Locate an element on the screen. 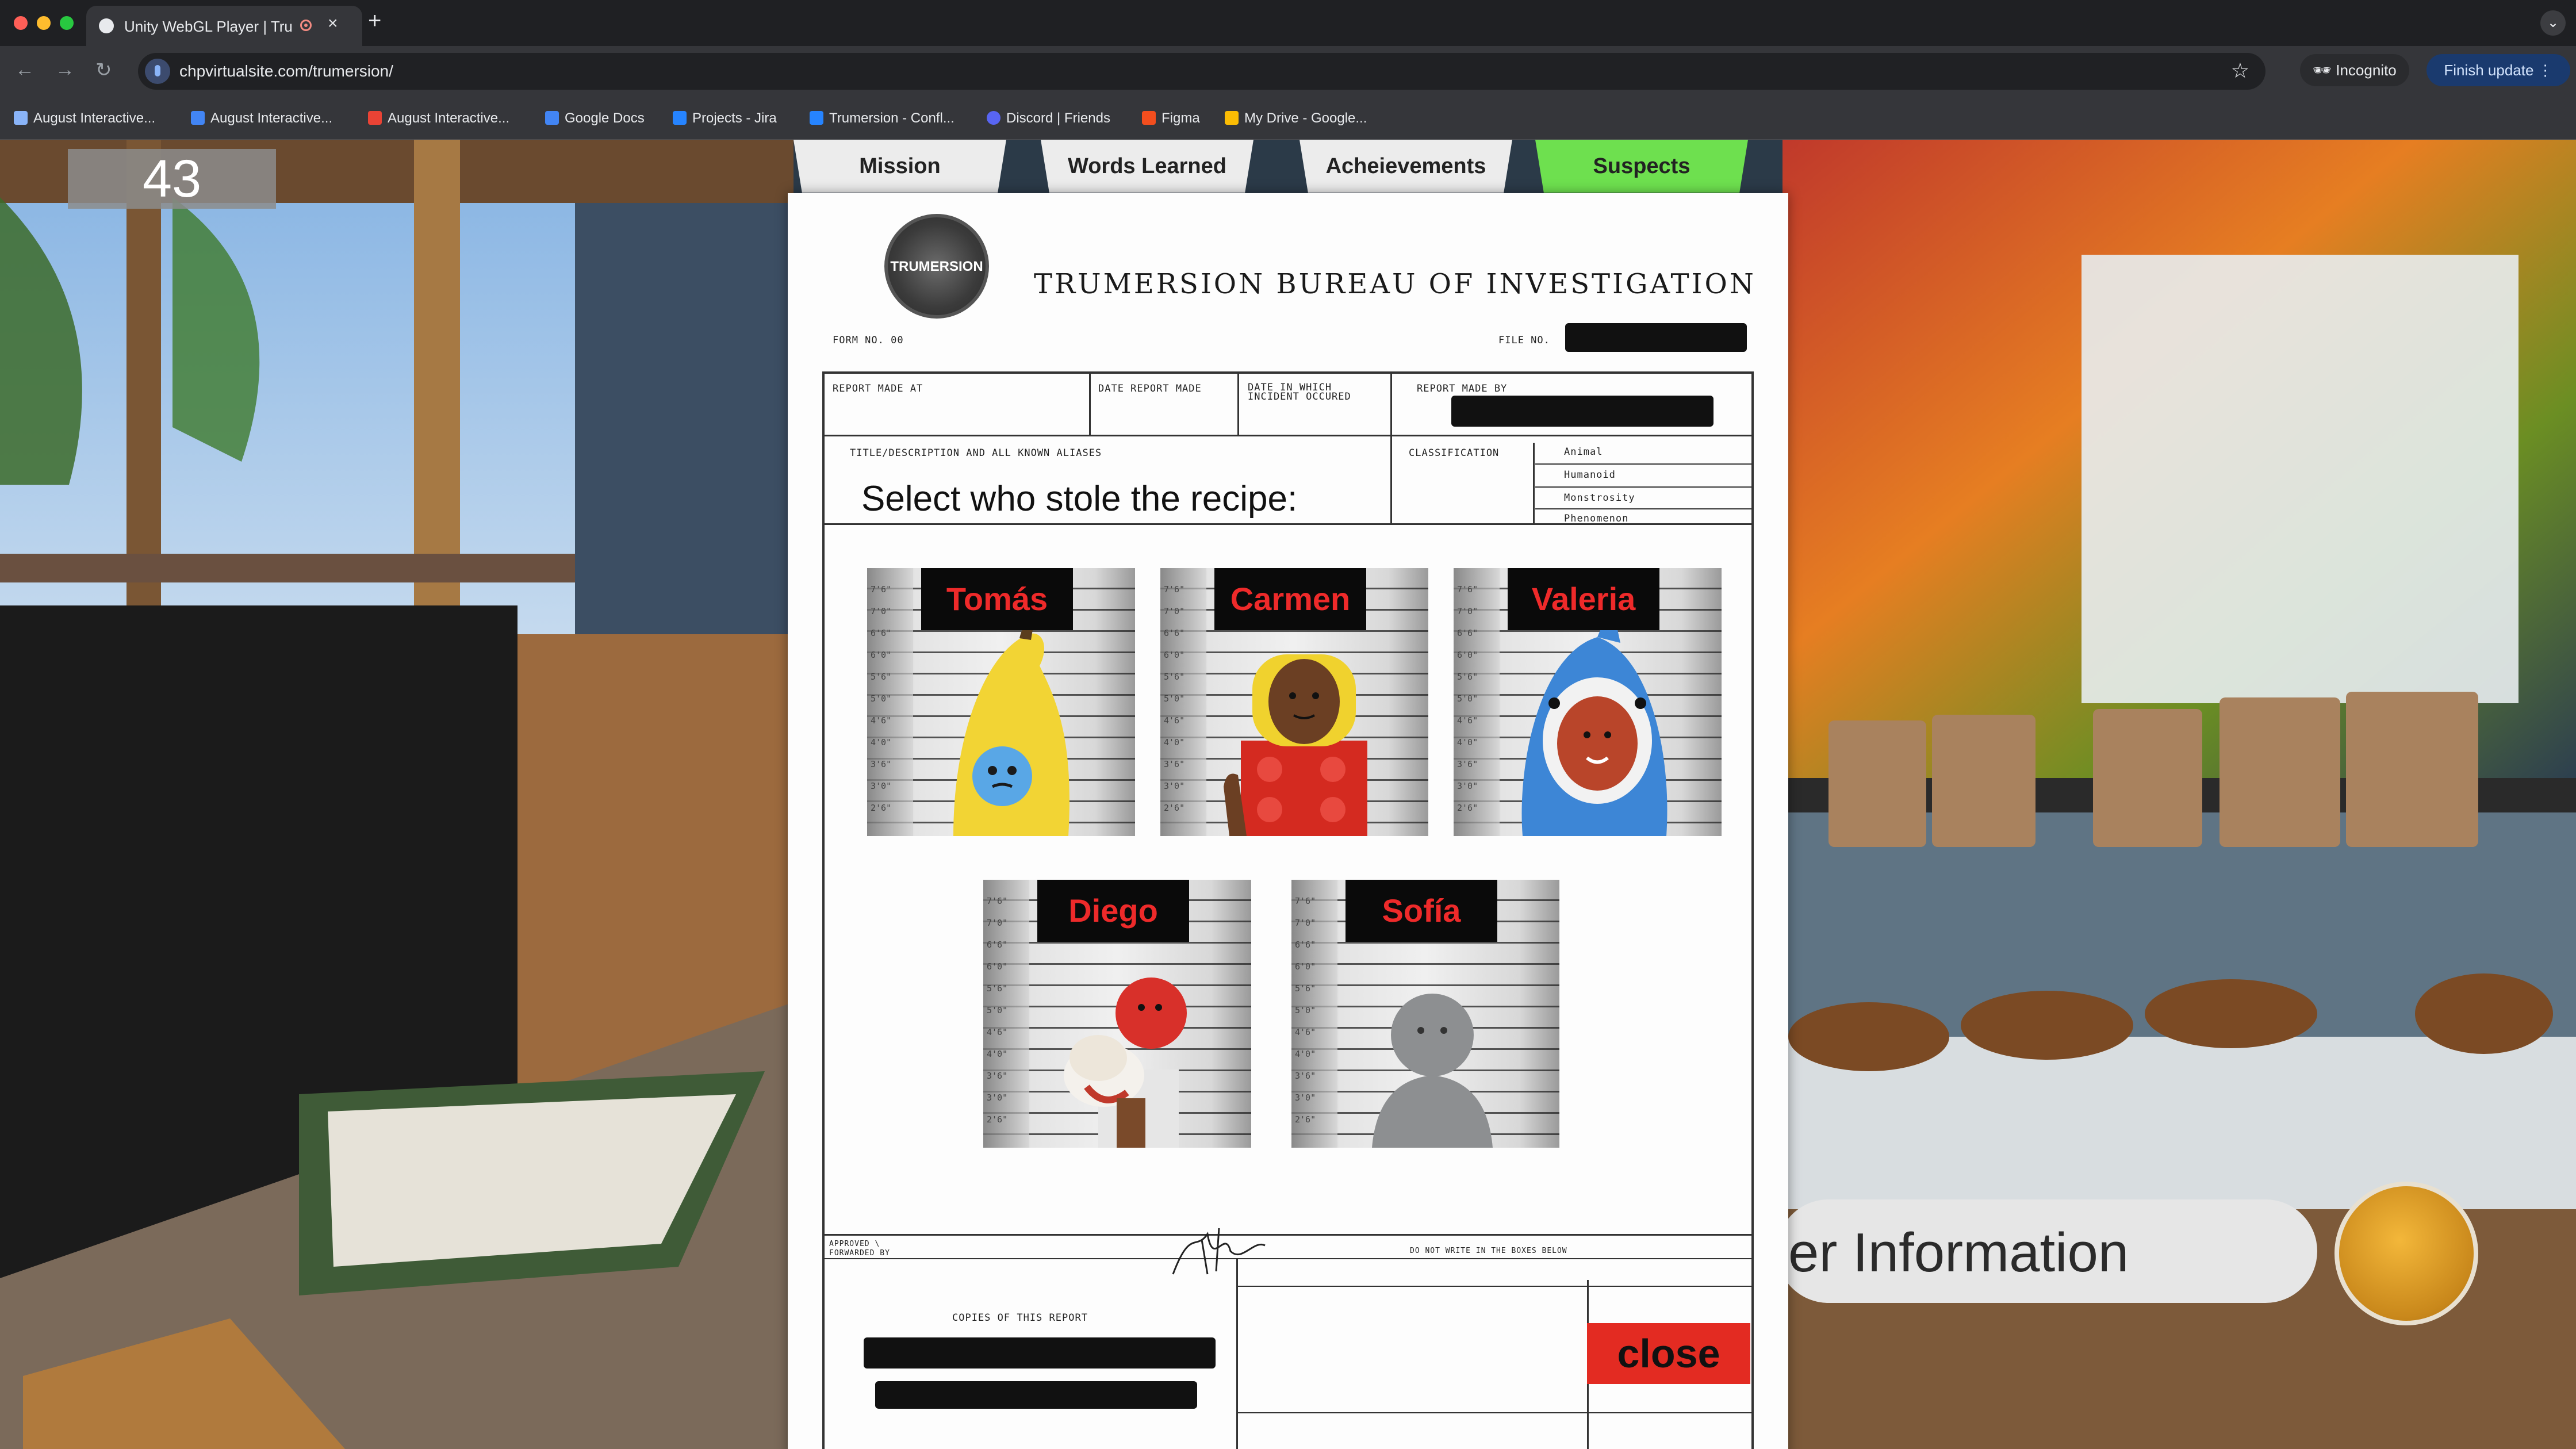 This screenshot has width=2576, height=1449. jira-icon is located at coordinates (680, 118).